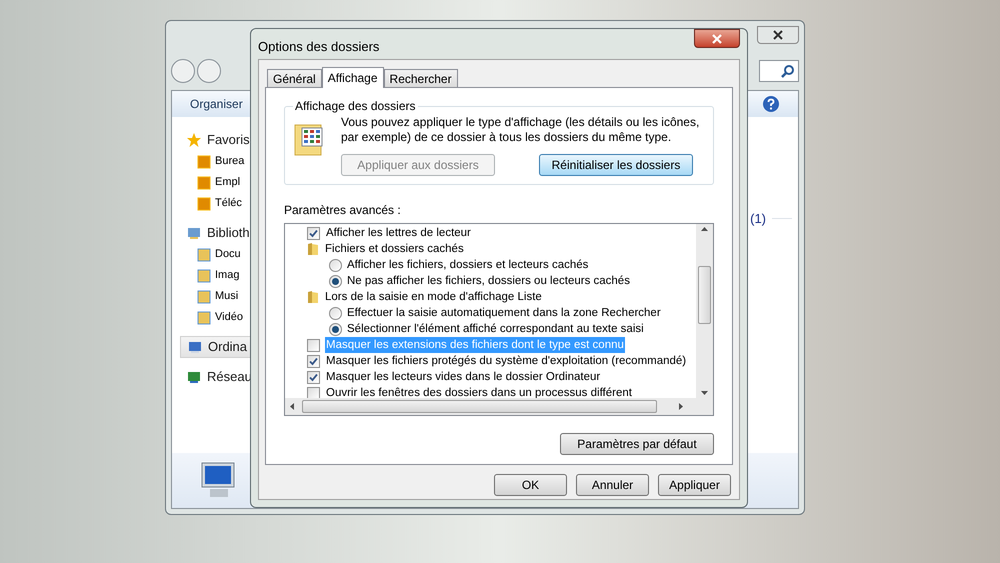  What do you see at coordinates (467, 265) in the screenshot?
I see `setting-label: Afficher les fichiers, dossiers et lecteurs cachés` at bounding box center [467, 265].